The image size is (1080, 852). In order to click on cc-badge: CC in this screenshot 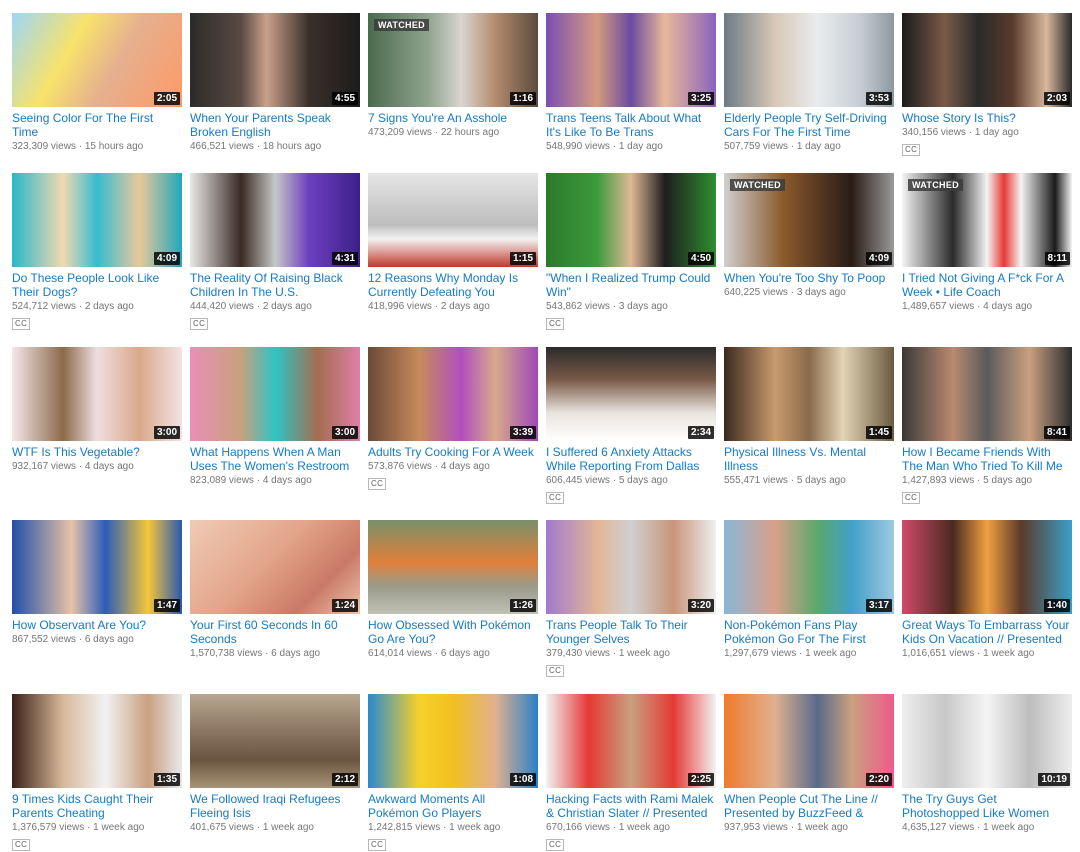, I will do `click(555, 498)`.